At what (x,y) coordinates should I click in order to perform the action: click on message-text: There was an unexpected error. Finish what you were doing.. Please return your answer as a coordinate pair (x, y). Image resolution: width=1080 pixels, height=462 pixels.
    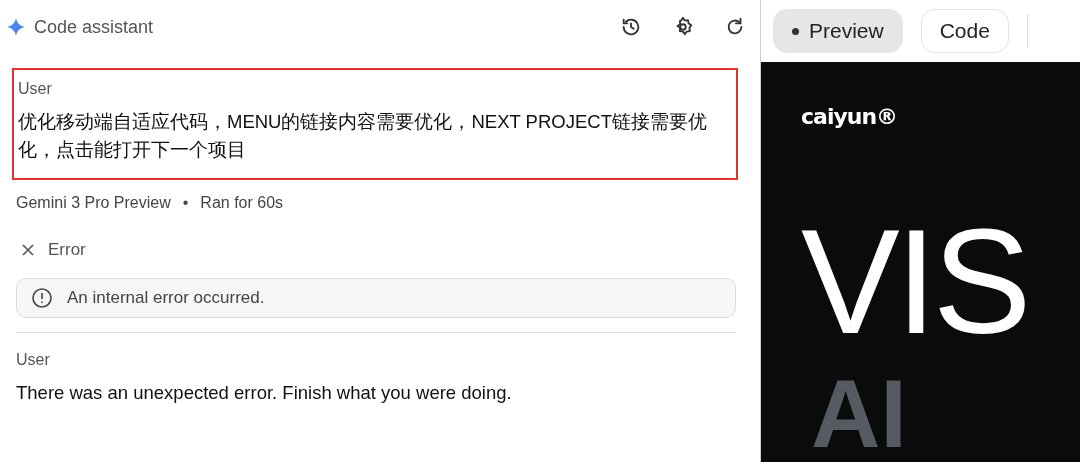
    Looking at the image, I should click on (264, 393).